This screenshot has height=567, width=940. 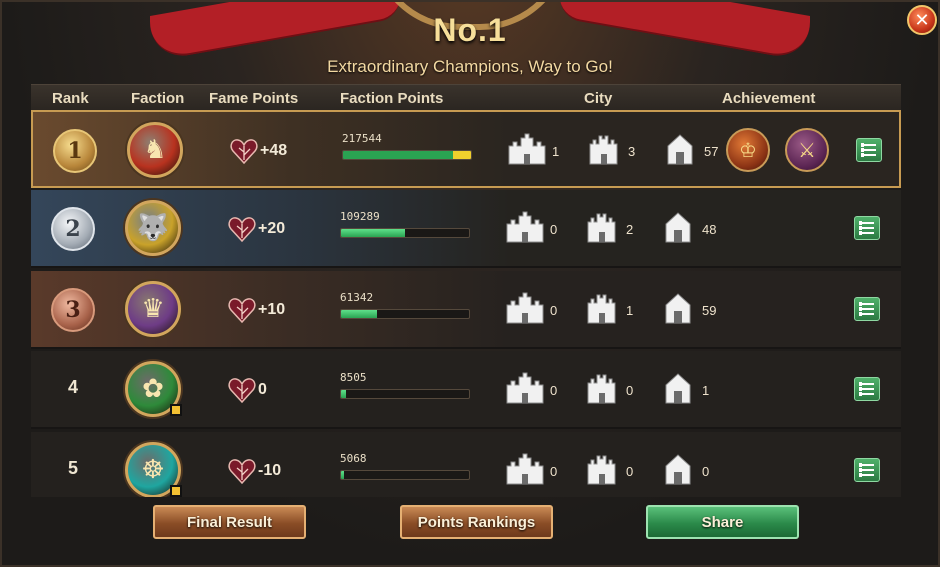 I want to click on small-city-count: 48, so click(x=709, y=229).